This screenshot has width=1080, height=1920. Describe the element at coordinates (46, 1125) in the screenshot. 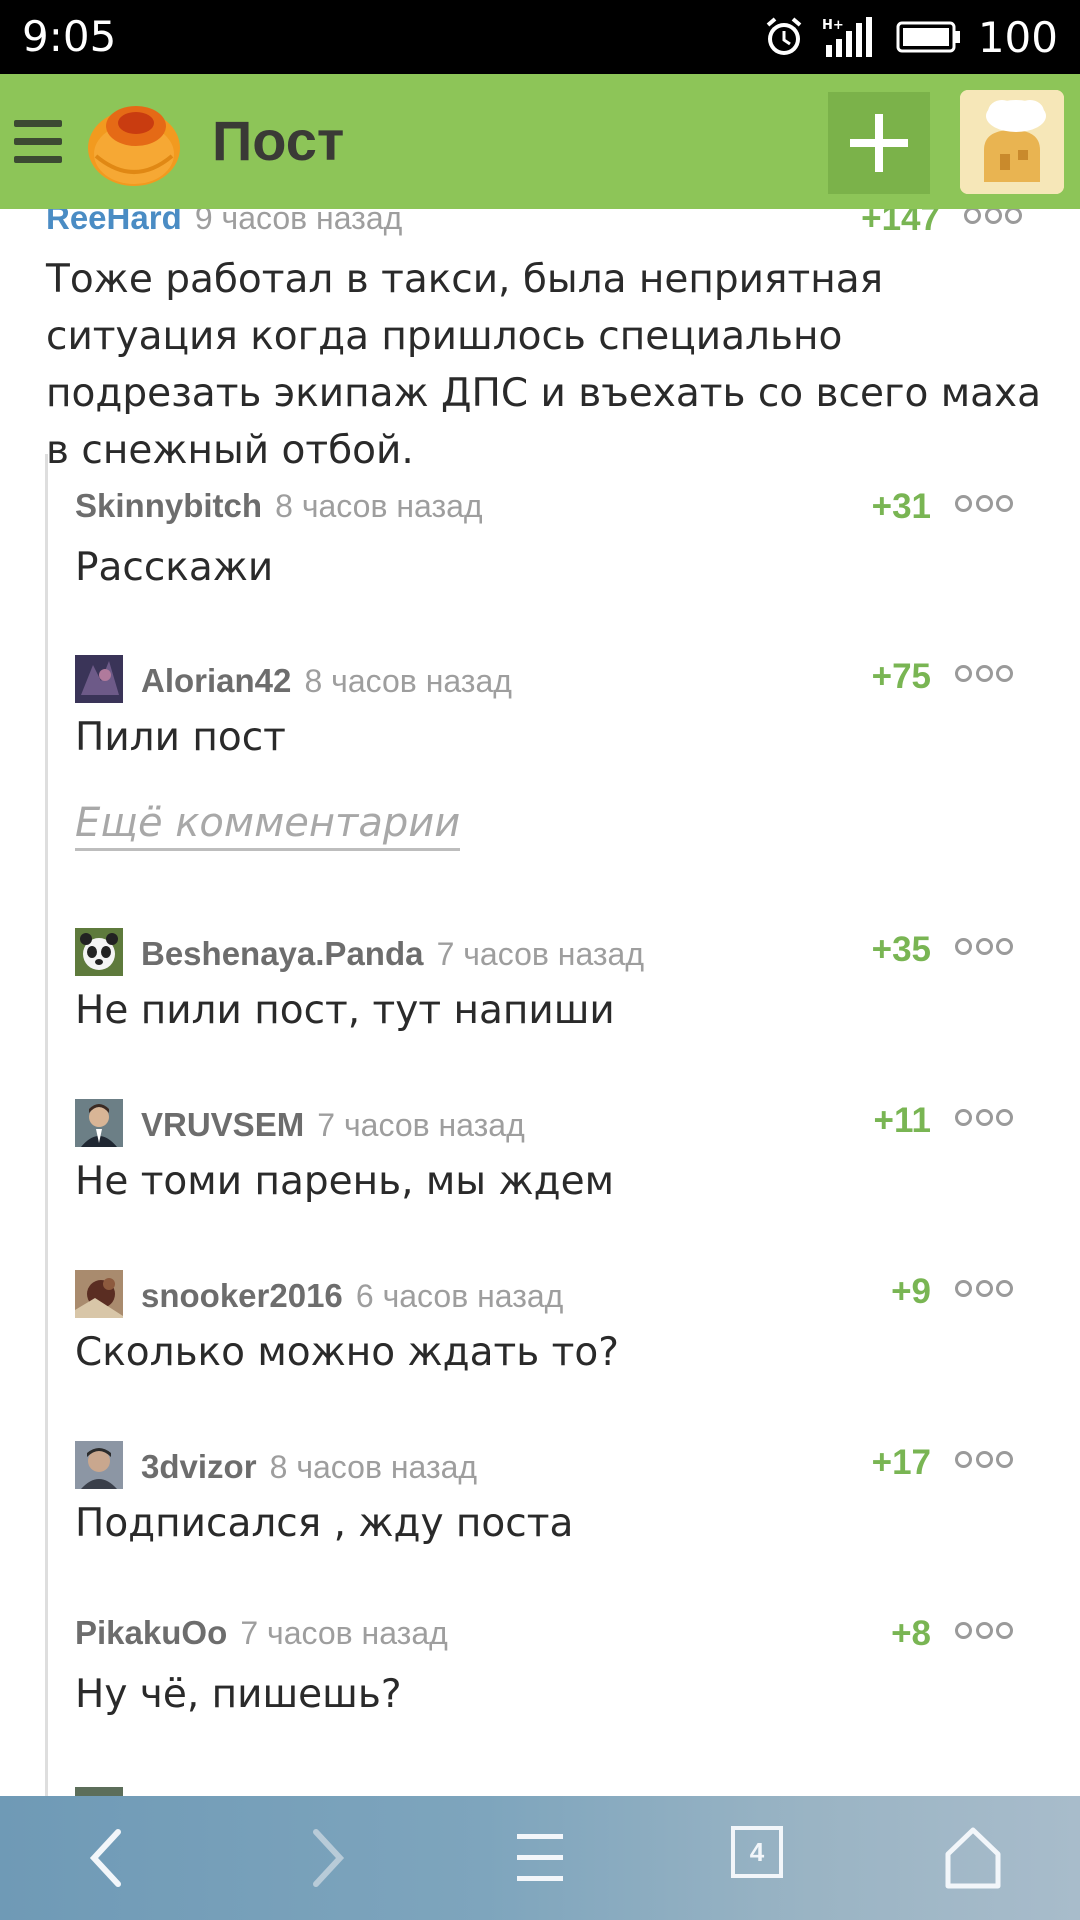

I see `thread-line` at that location.